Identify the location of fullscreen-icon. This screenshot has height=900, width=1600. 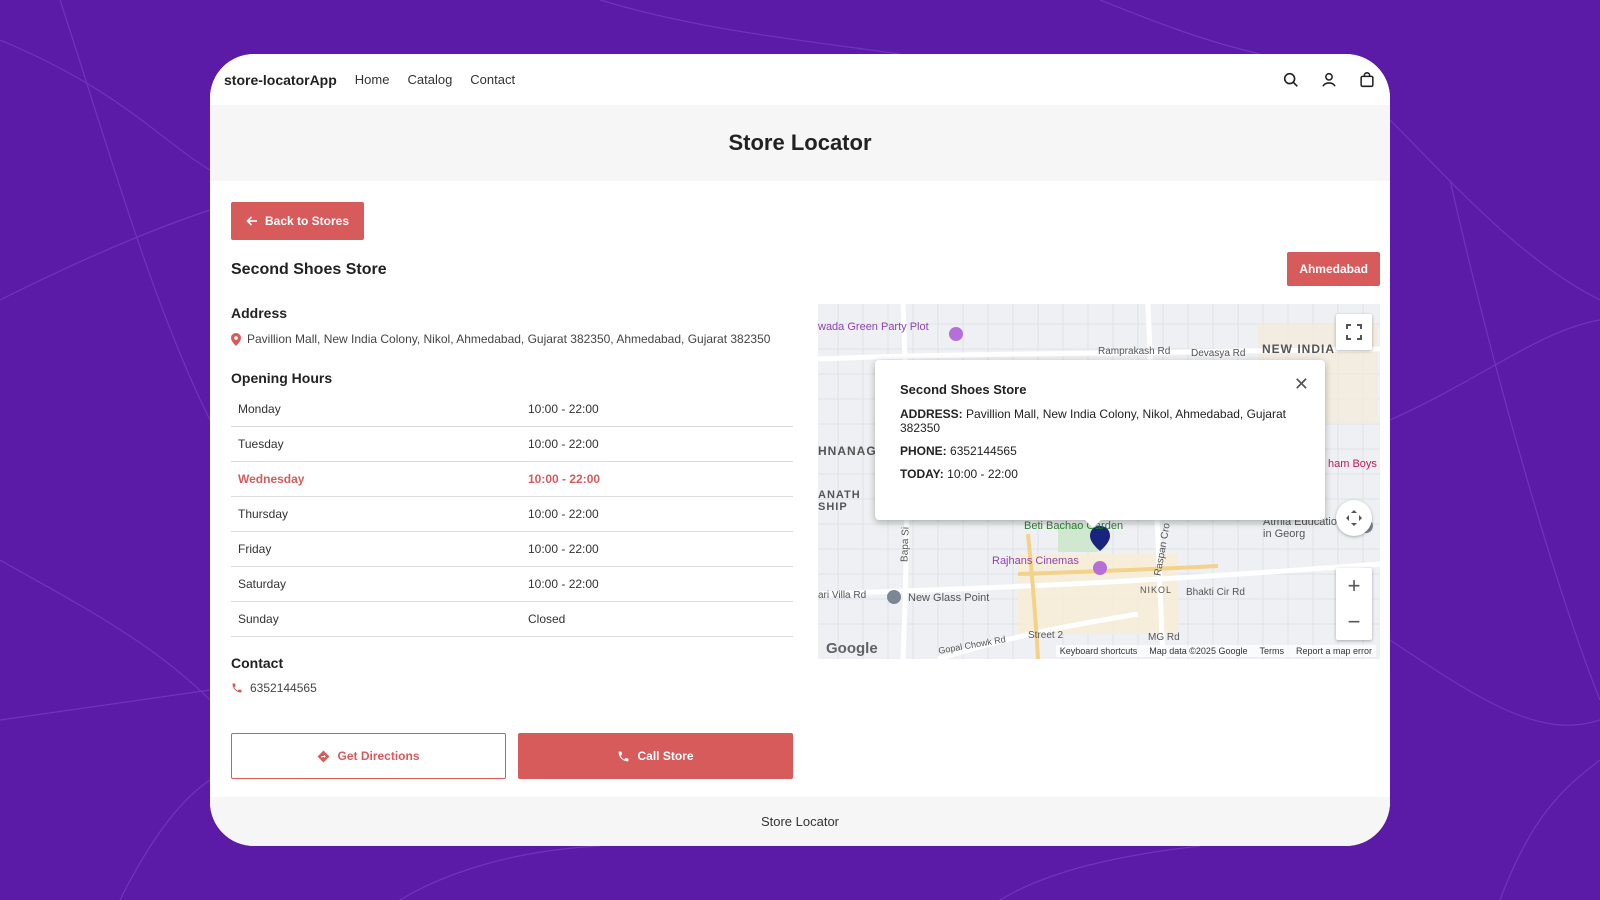
(1354, 332).